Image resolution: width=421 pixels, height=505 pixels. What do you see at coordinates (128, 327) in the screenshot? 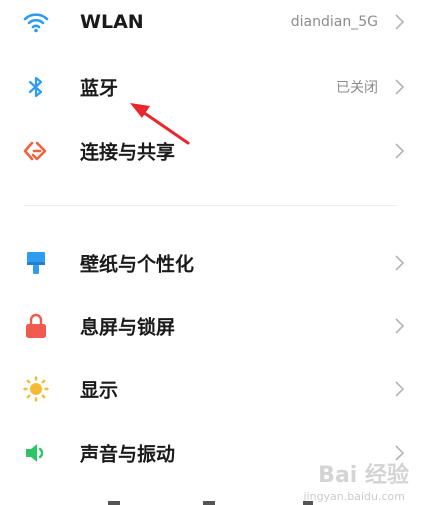
I see `settings-item-label: 息屏与锁屏` at bounding box center [128, 327].